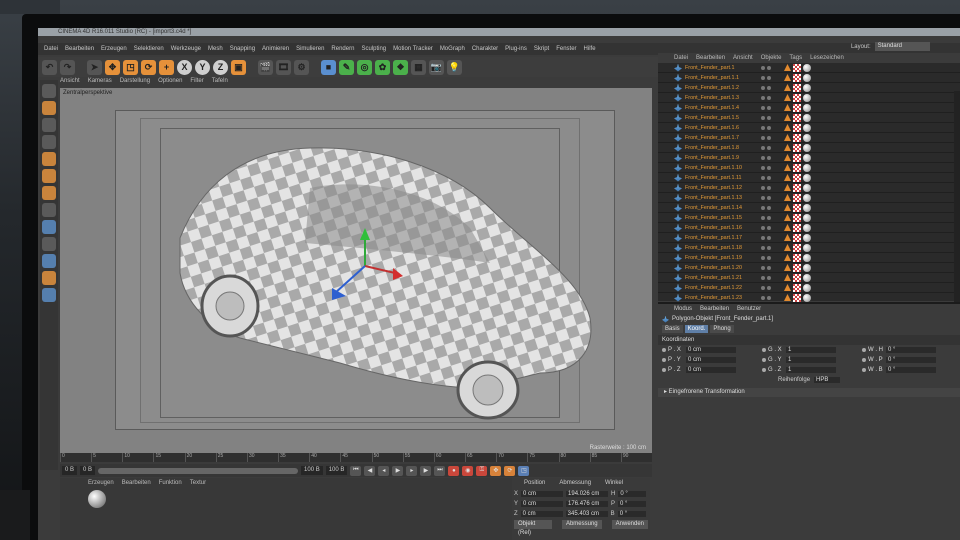 Image resolution: width=960 pixels, height=540 pixels. I want to click on object-name: Front_Fender_part.1.7, so click(718, 138).